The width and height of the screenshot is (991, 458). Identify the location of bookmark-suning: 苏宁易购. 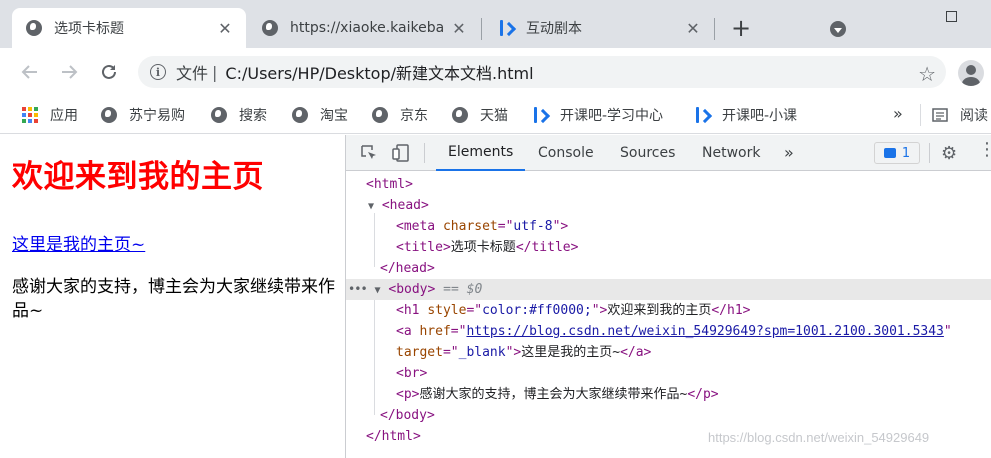
(143, 115).